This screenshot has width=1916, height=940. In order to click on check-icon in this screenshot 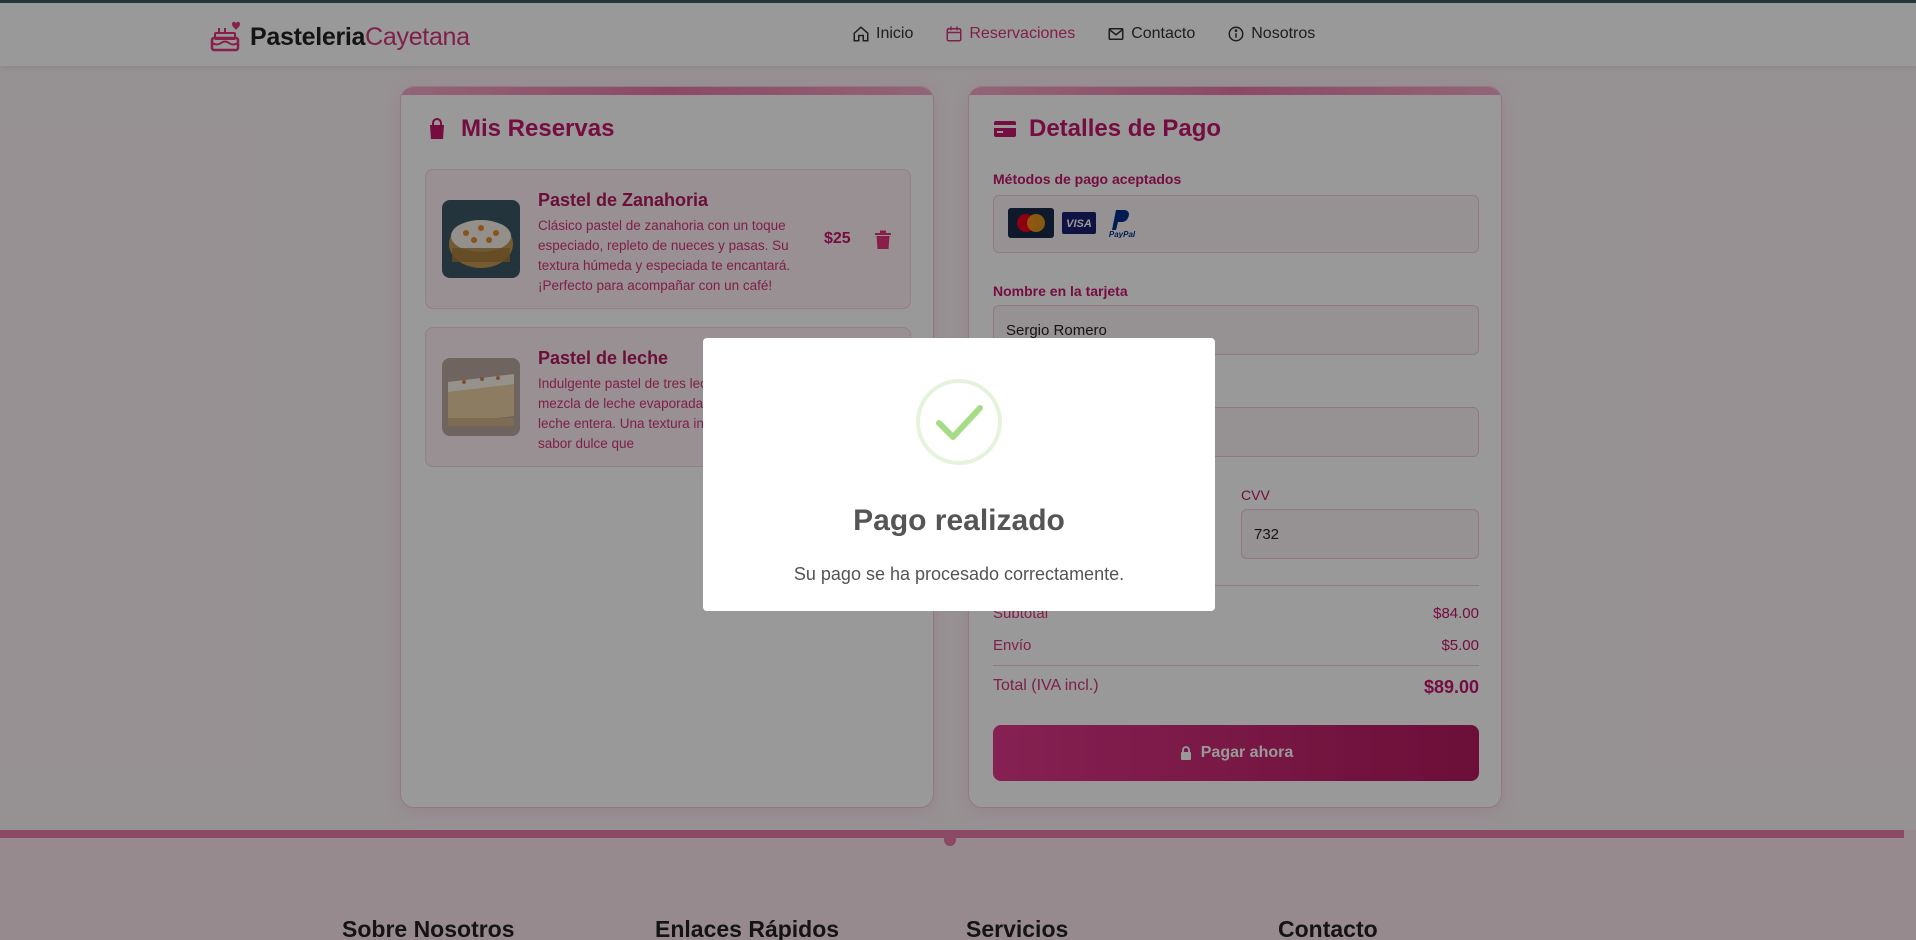, I will do `click(959, 422)`.